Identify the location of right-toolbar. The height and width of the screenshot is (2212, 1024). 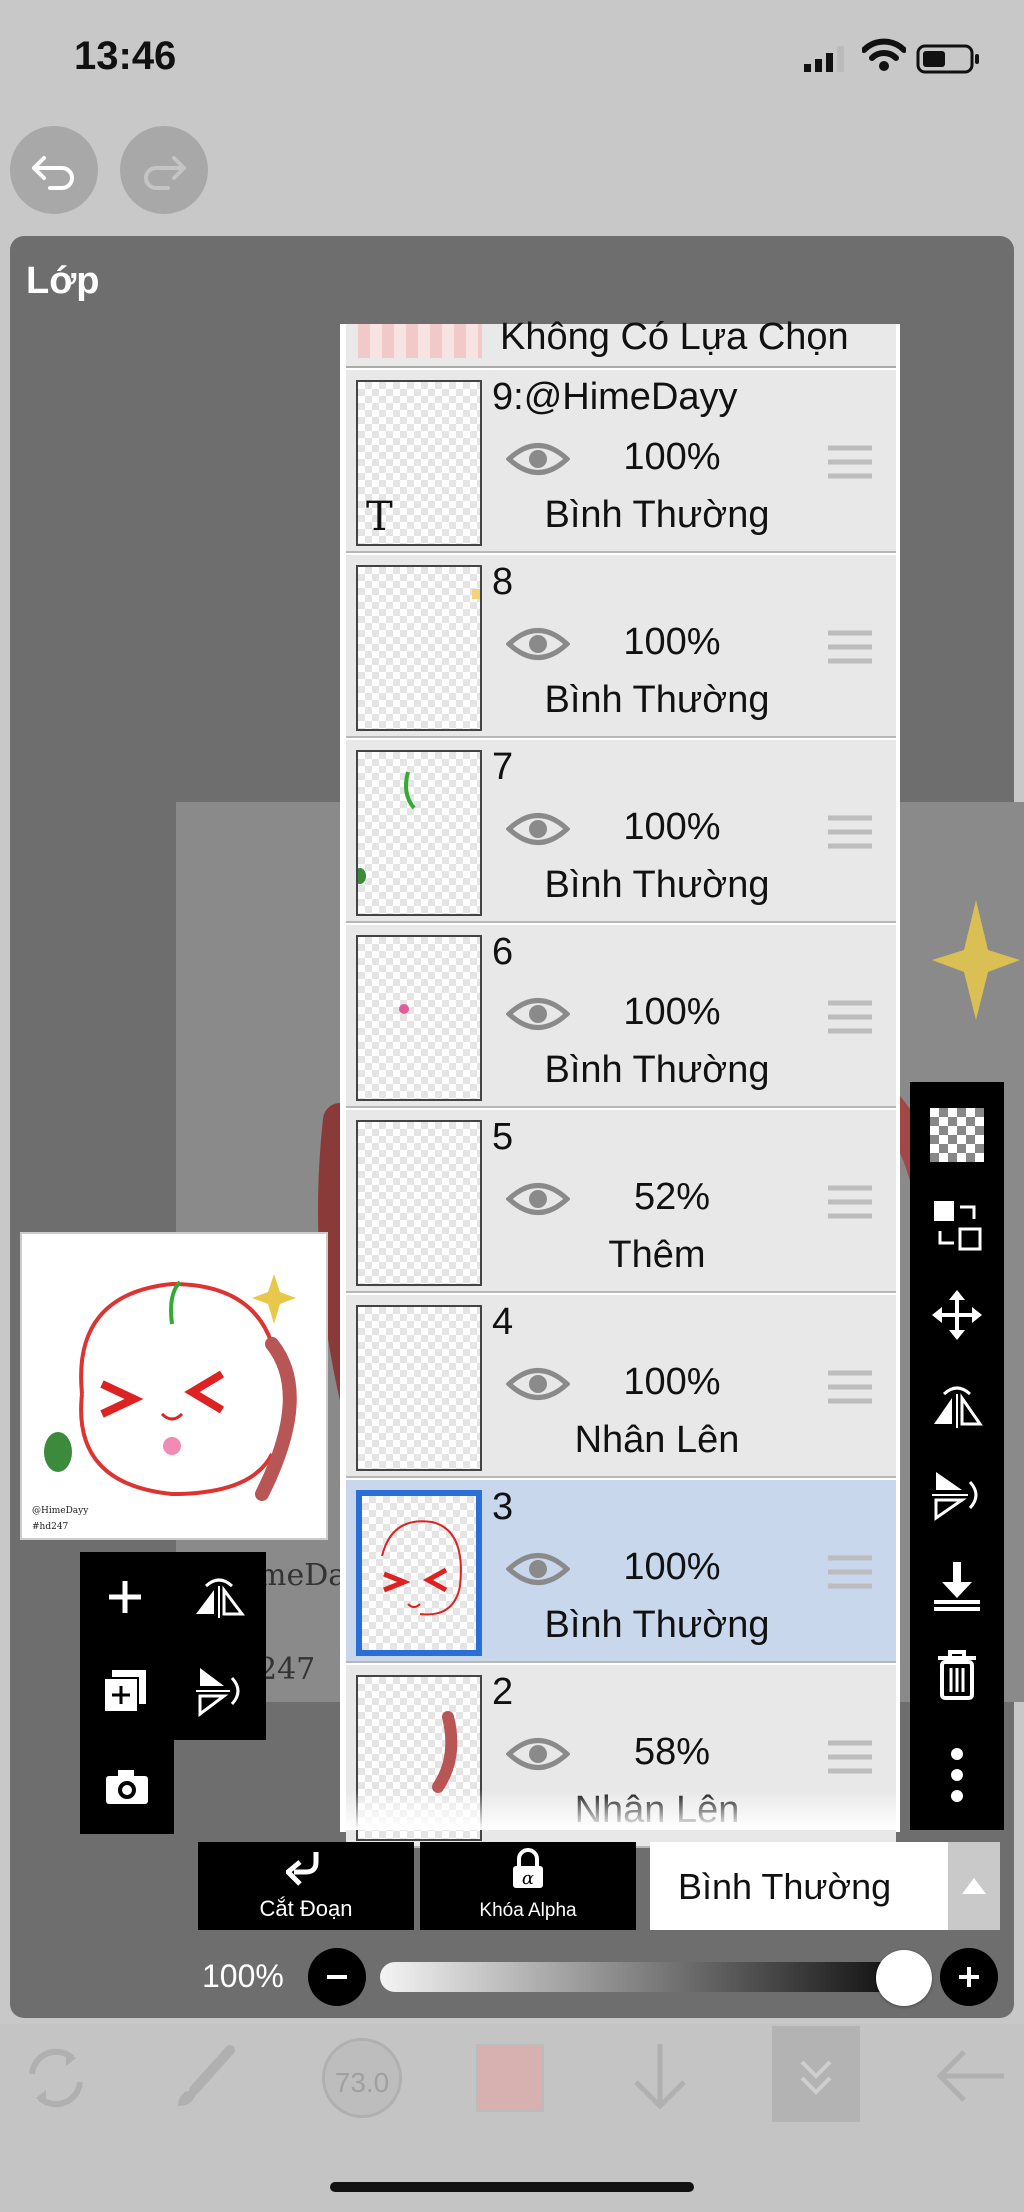
(957, 1456).